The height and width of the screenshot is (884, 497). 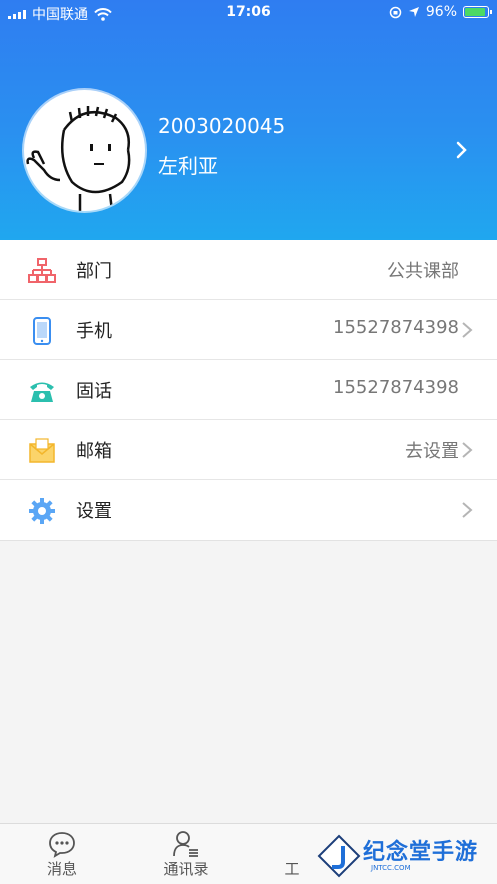 I want to click on user-name: 左利亚, so click(x=188, y=166).